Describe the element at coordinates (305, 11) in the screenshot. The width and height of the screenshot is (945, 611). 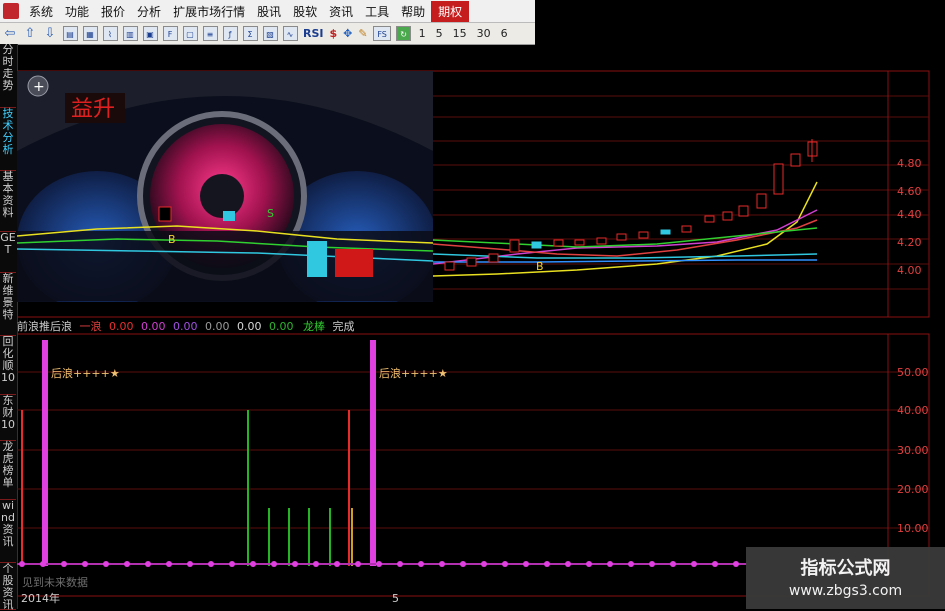
I see `menu-stock-software: 股软` at that location.